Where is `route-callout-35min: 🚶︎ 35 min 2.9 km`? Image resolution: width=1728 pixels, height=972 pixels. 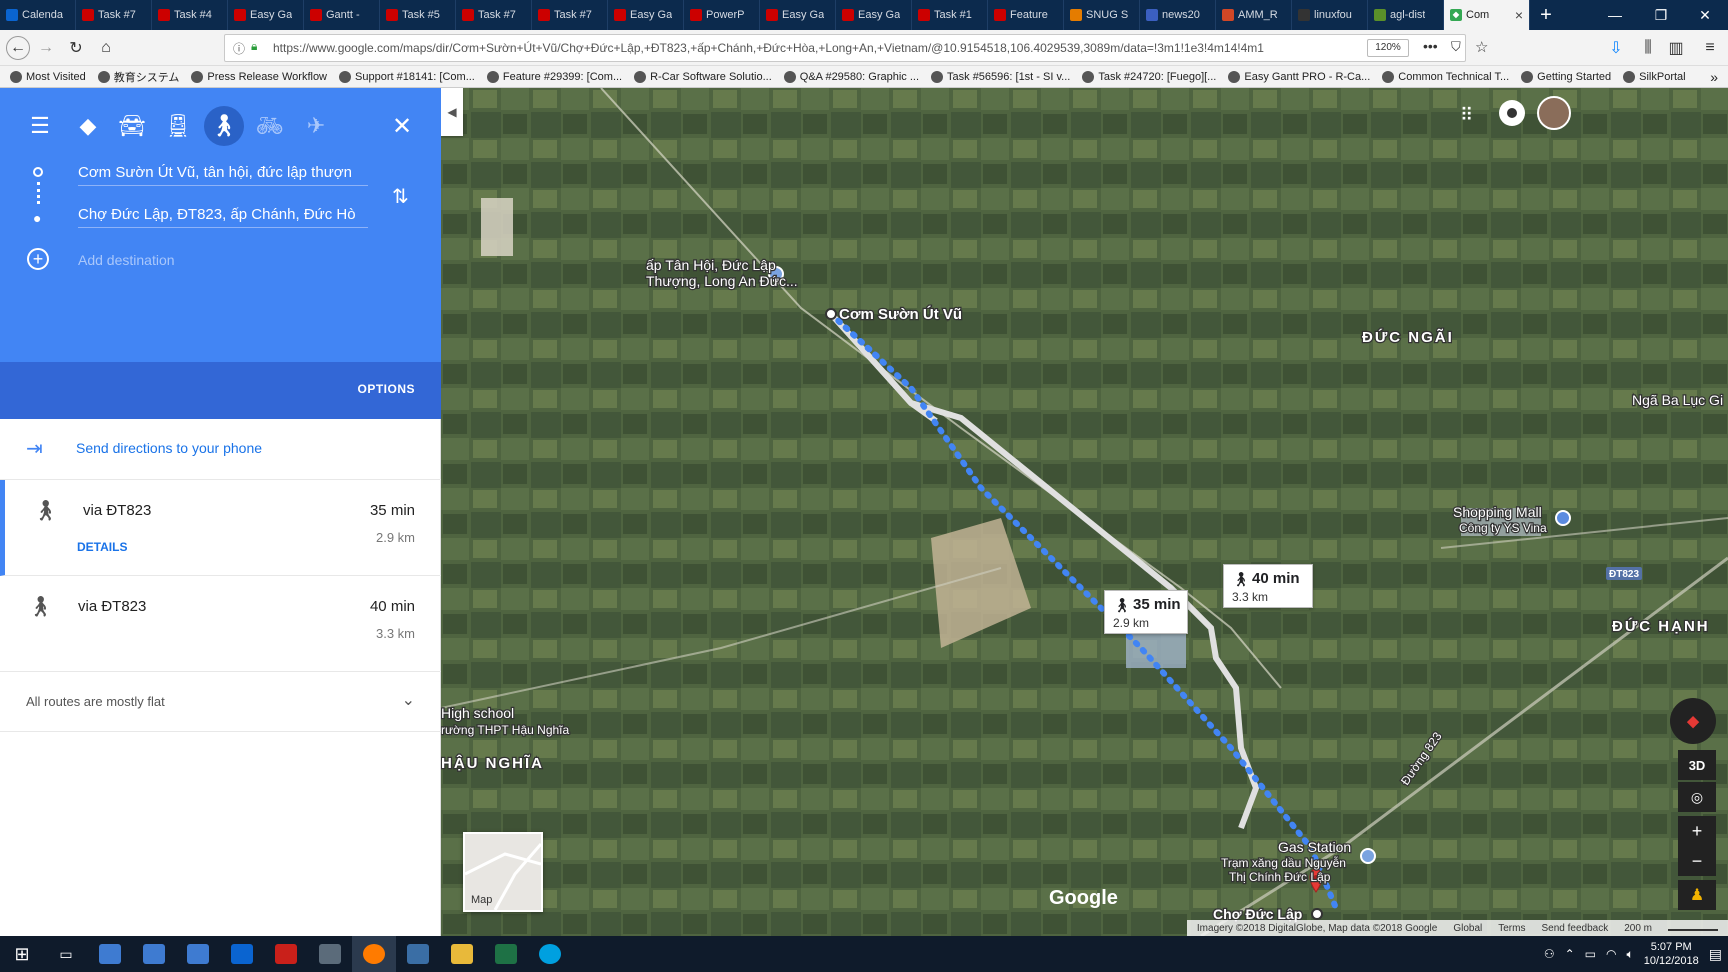
route-callout-35min: 🚶︎ 35 min 2.9 km is located at coordinates (1146, 612).